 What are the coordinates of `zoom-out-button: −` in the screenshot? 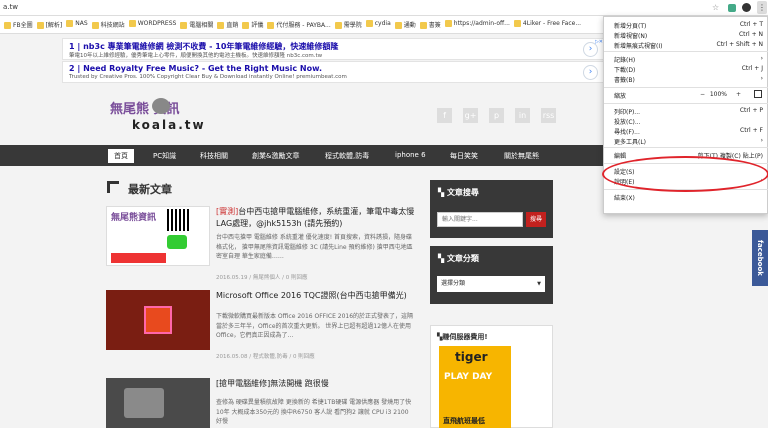 It's located at (702, 94).